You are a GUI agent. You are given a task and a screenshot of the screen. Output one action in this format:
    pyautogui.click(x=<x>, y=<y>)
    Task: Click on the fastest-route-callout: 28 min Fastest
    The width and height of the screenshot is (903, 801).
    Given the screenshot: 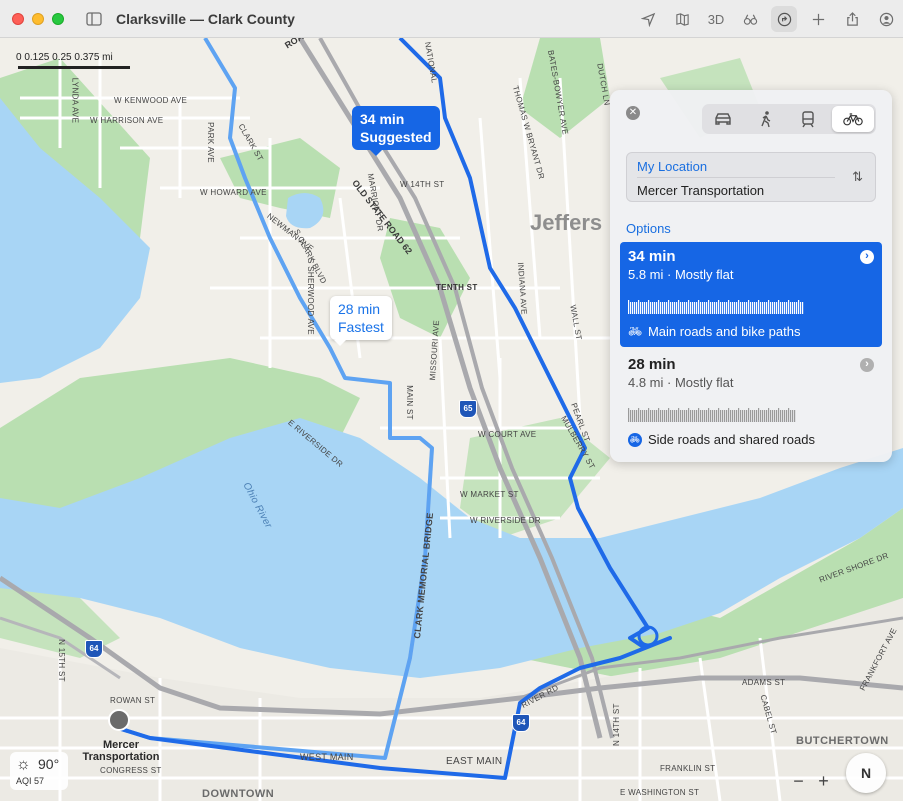 What is the action you would take?
    pyautogui.click(x=361, y=321)
    